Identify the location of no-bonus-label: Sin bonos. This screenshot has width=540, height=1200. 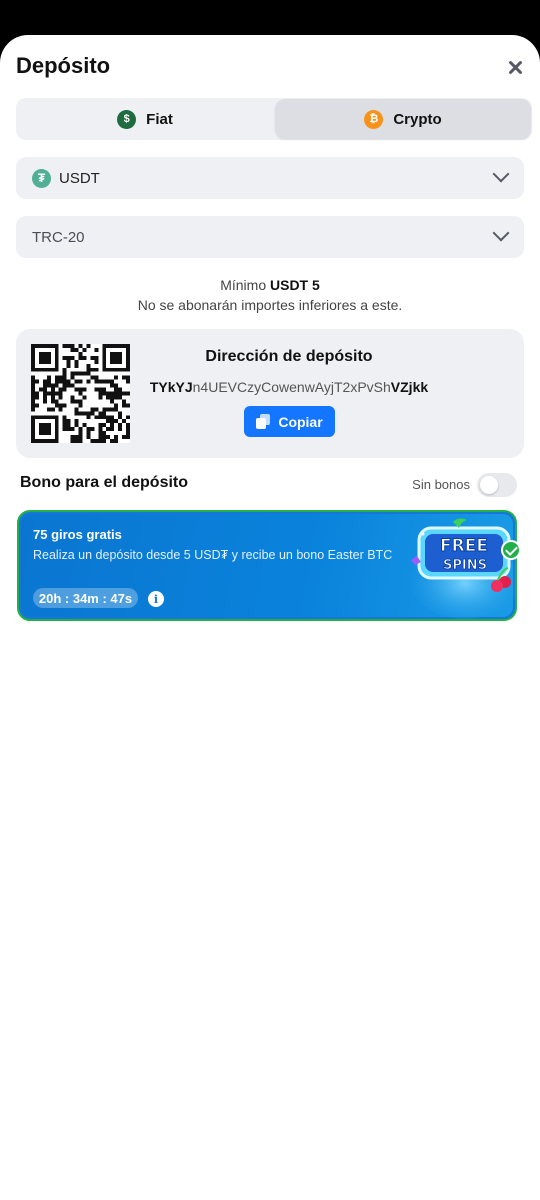
(441, 484).